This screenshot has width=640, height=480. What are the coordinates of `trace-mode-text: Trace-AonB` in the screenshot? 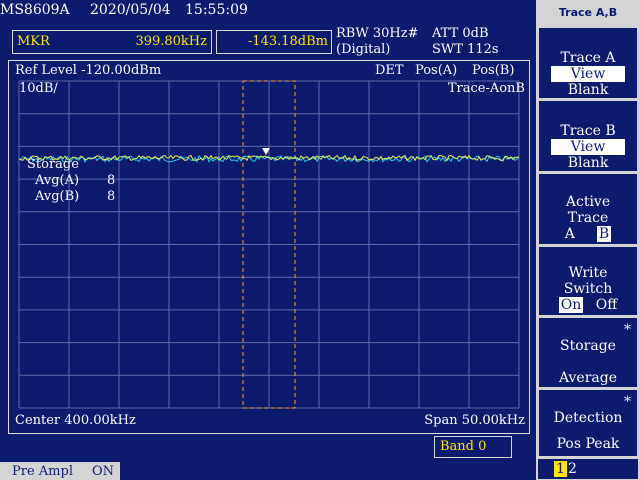 It's located at (486, 88).